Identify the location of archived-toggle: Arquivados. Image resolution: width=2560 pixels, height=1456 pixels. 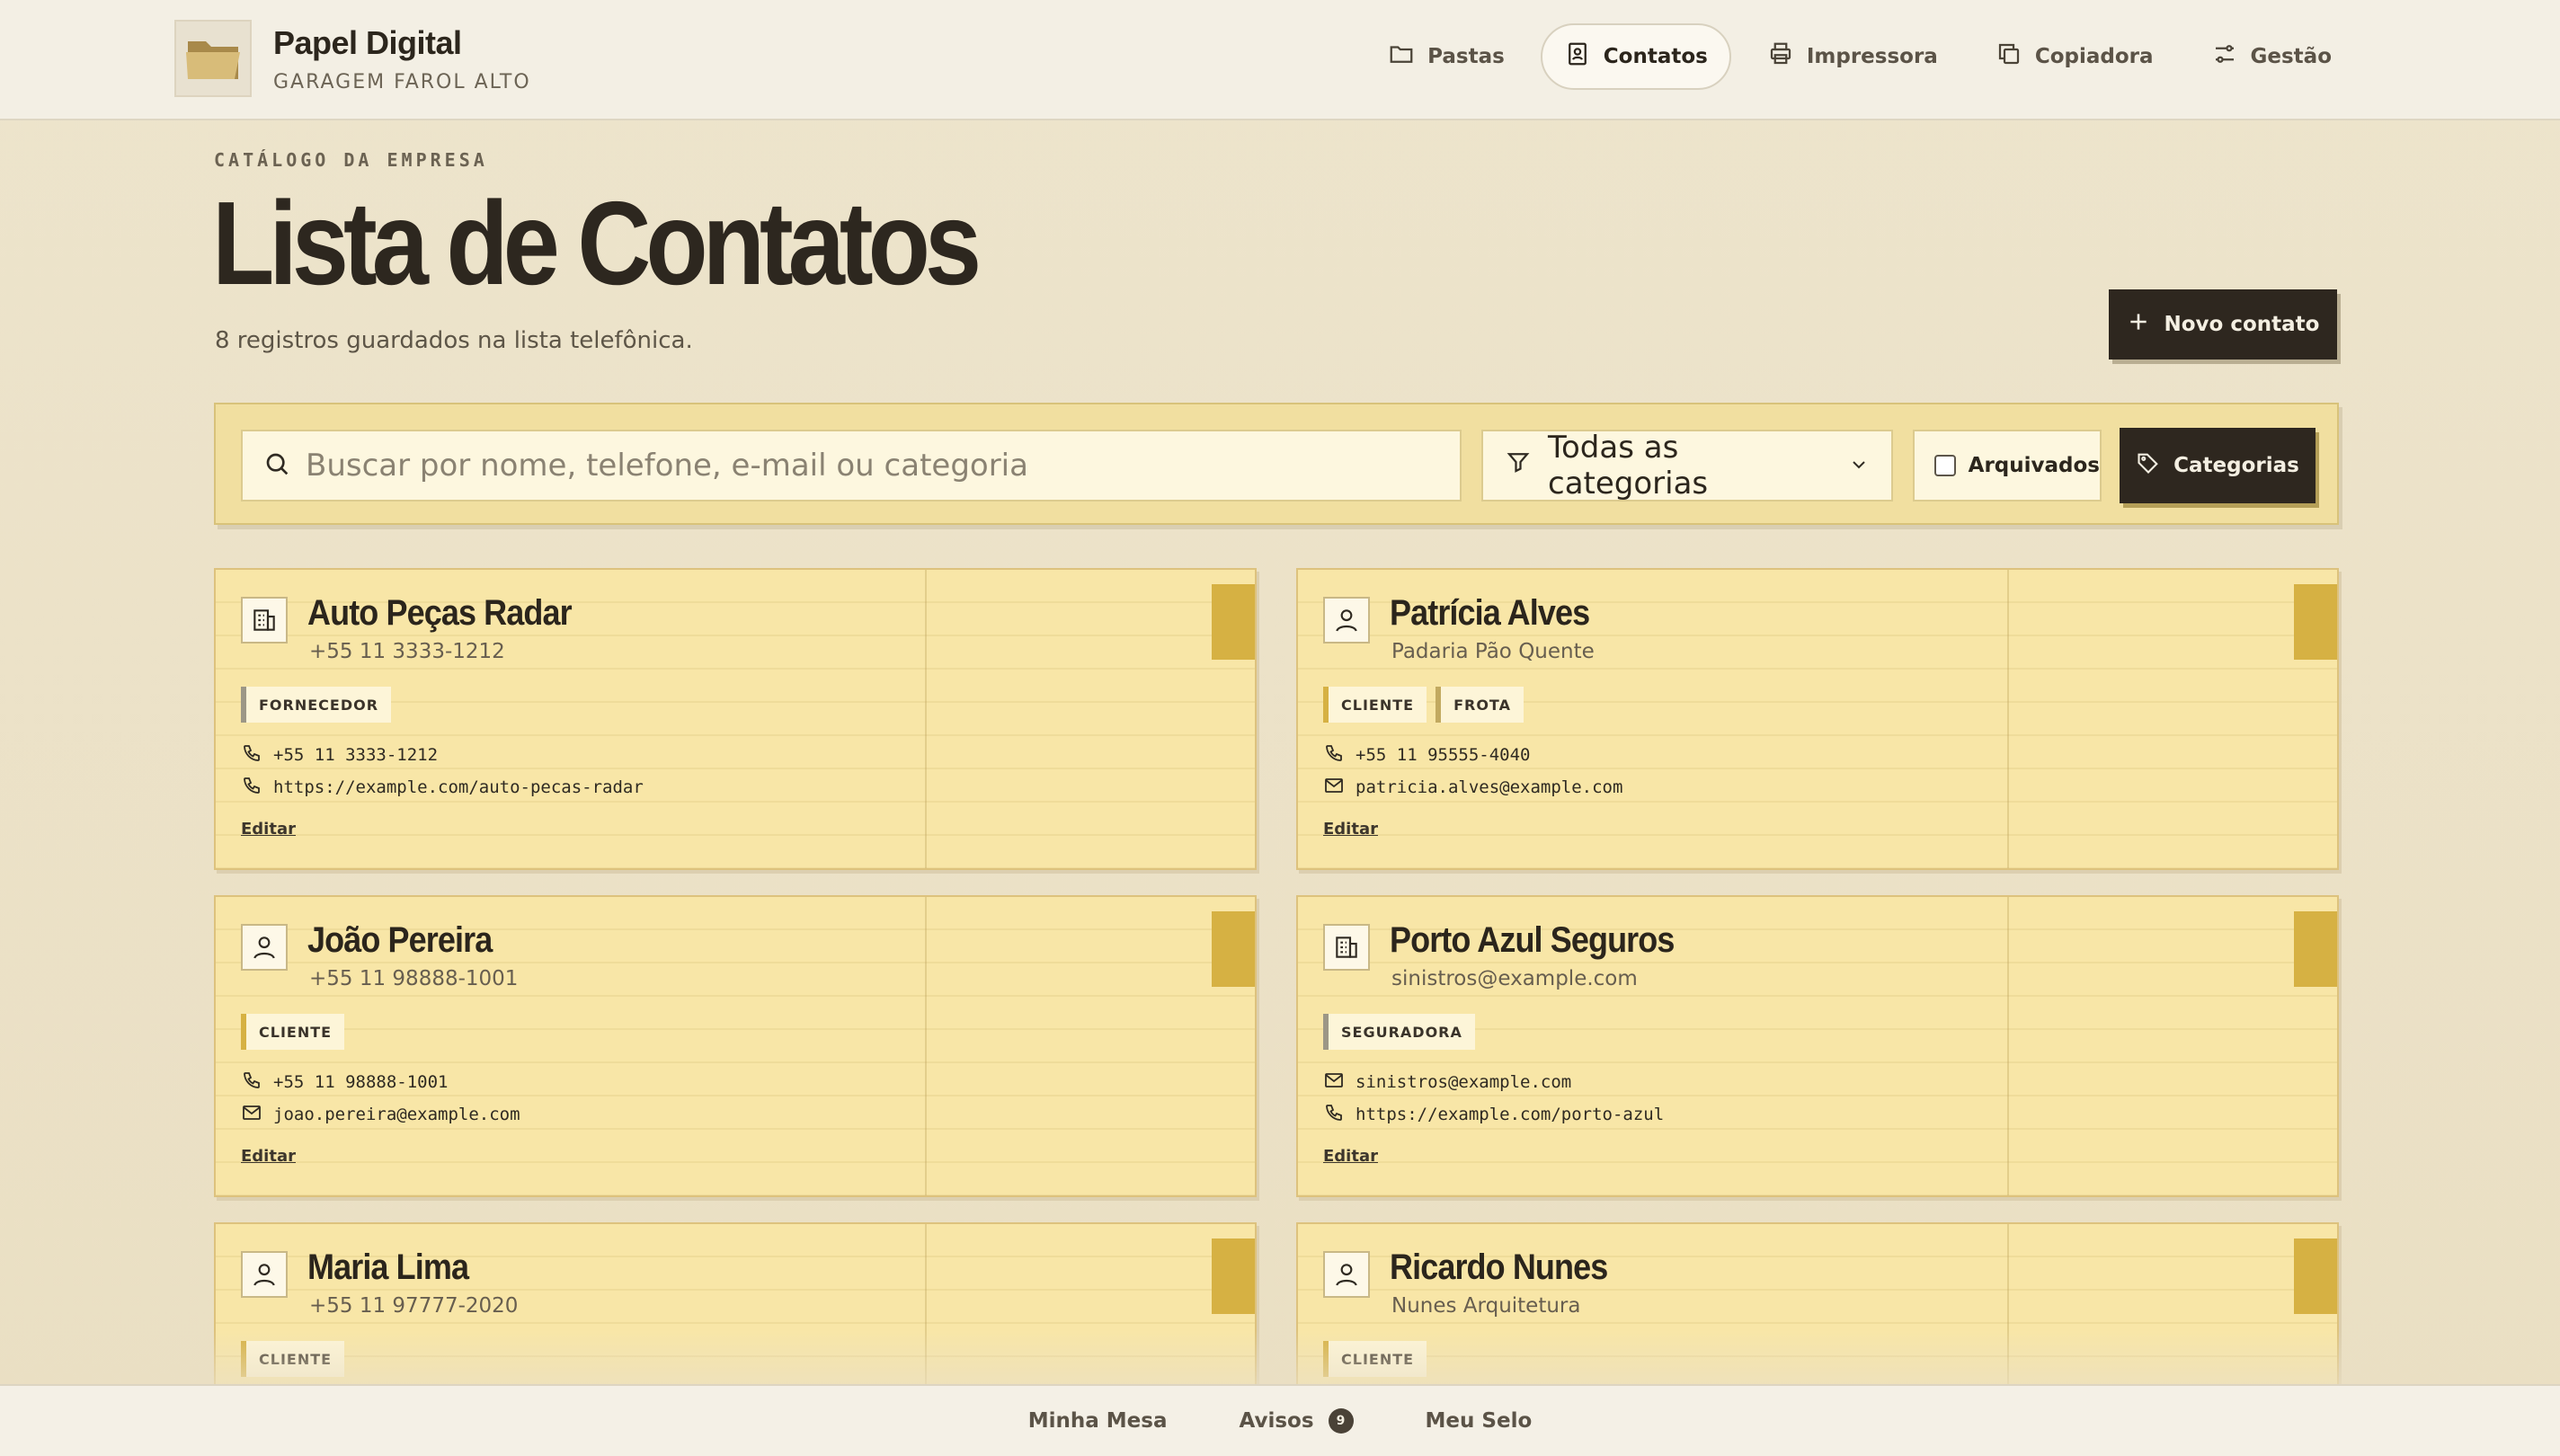
(2007, 466).